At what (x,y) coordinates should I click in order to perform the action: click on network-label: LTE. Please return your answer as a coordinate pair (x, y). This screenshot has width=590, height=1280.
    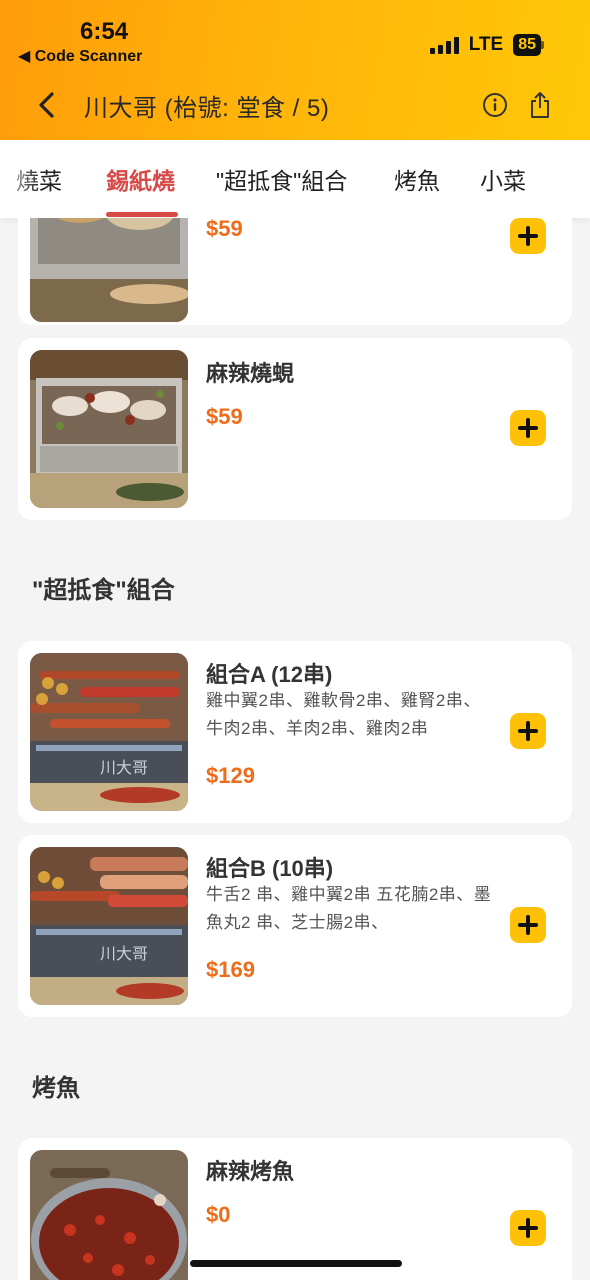
    Looking at the image, I should click on (486, 44).